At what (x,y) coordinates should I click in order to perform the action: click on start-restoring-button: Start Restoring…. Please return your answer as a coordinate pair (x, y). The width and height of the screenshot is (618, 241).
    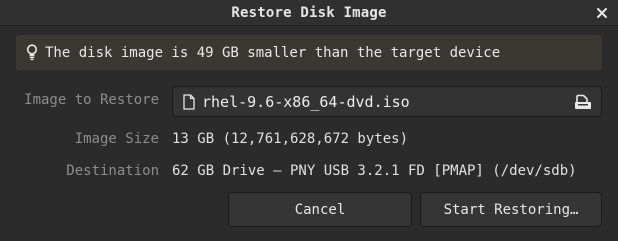
    Looking at the image, I should click on (511, 209).